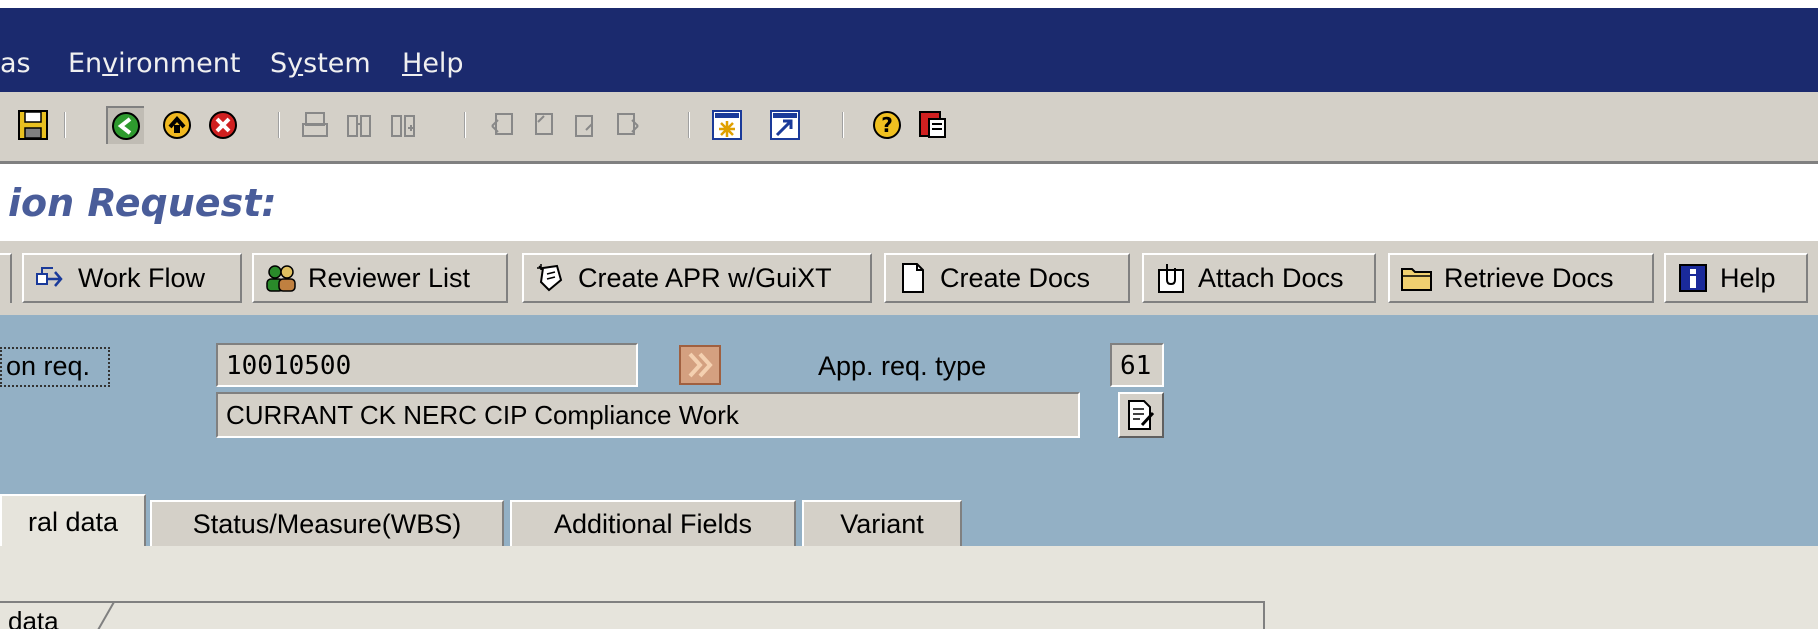  What do you see at coordinates (909, 50) in the screenshot?
I see `menu-bar: as Environment System Help` at bounding box center [909, 50].